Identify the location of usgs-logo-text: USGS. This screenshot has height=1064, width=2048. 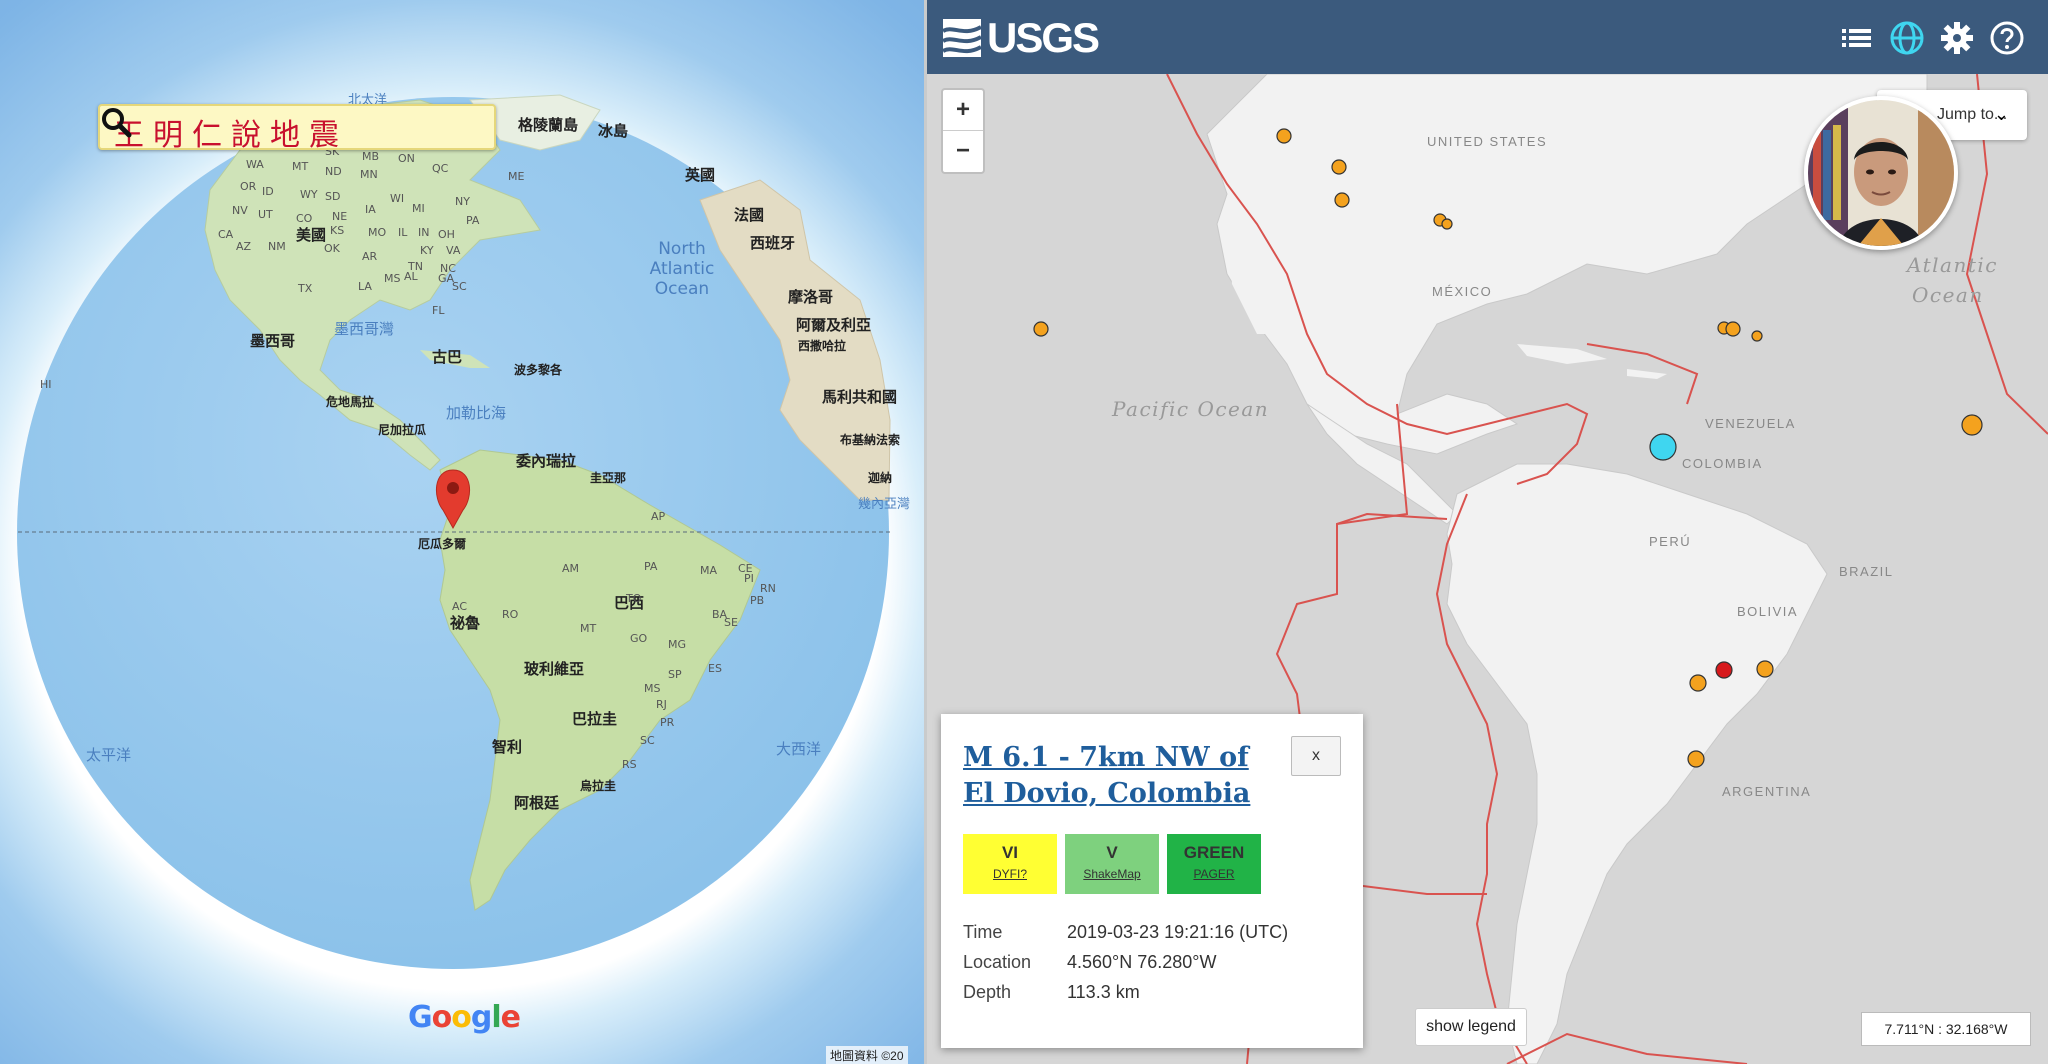
(1043, 37).